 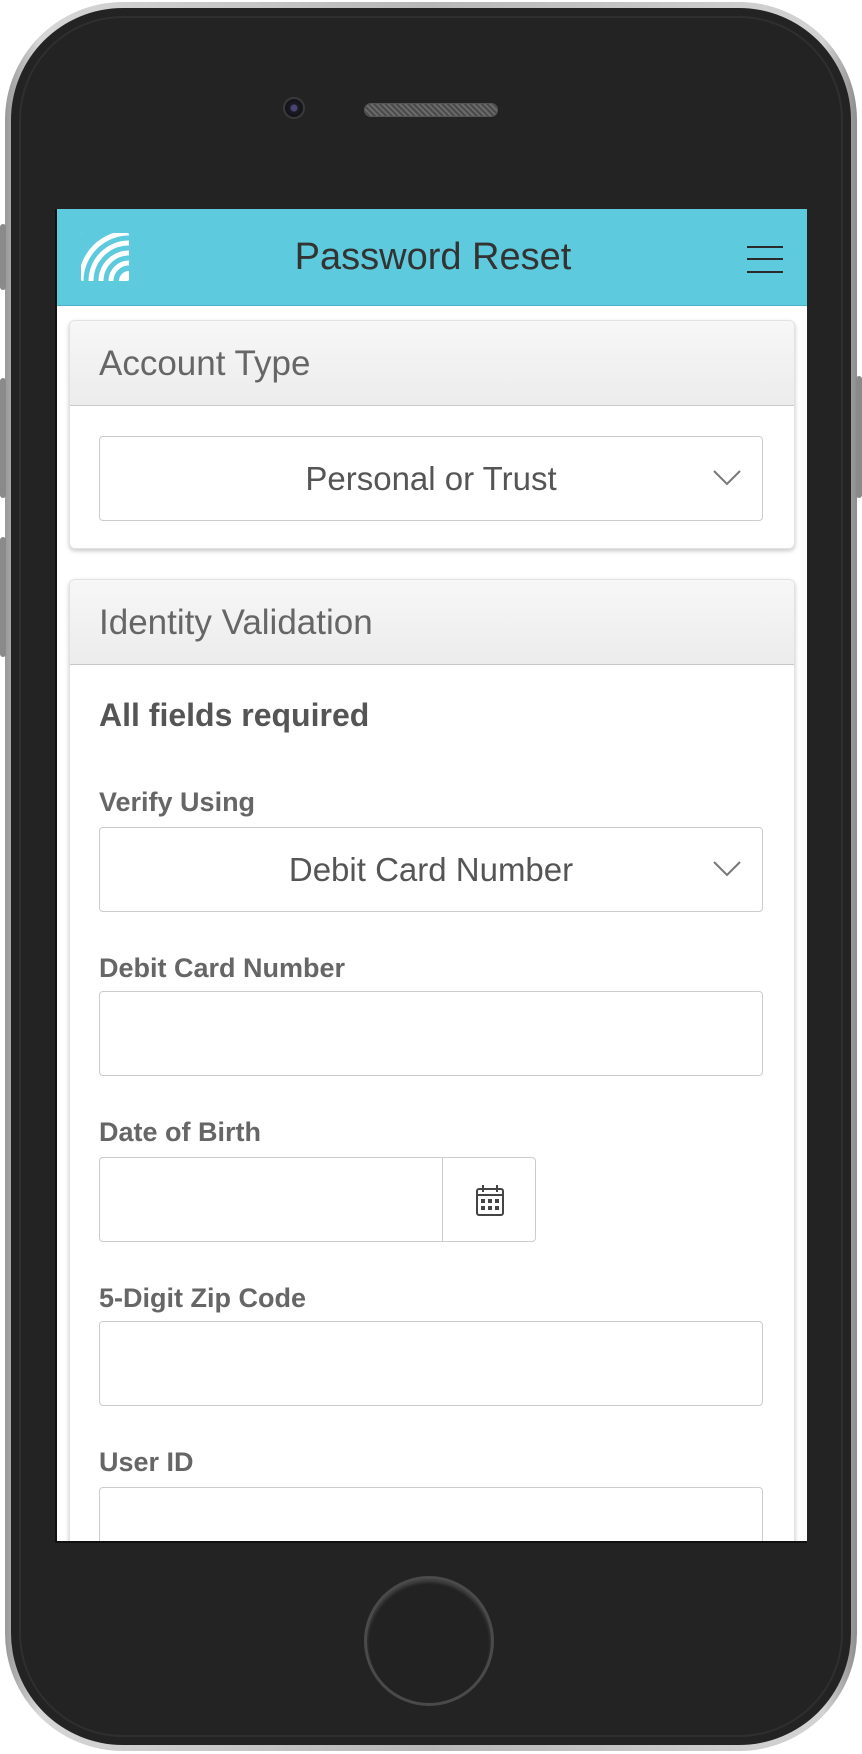 What do you see at coordinates (432, 434) in the screenshot?
I see `account-type-panel: Account Type Personal or Trust` at bounding box center [432, 434].